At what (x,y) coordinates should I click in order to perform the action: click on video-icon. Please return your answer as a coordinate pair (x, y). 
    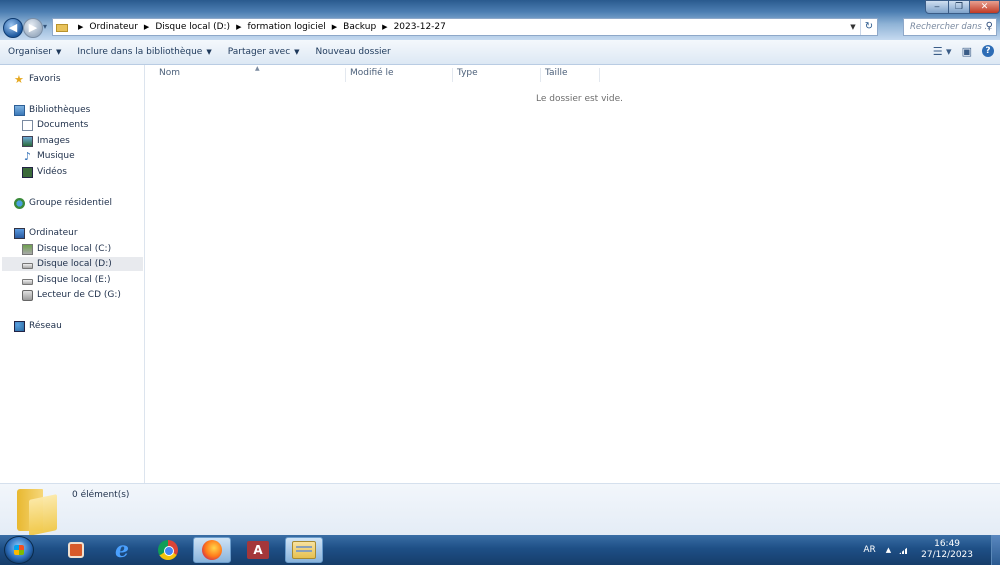
    Looking at the image, I should click on (27, 172).